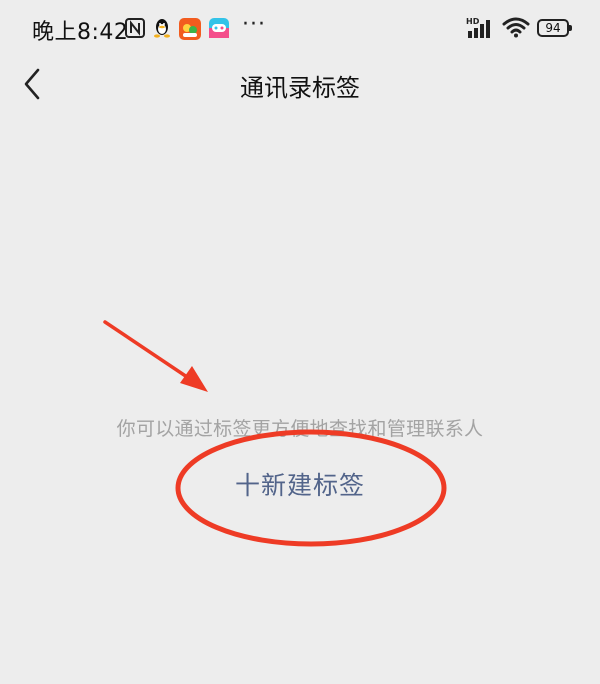 This screenshot has height=684, width=600. I want to click on nfc-icon, so click(135, 30).